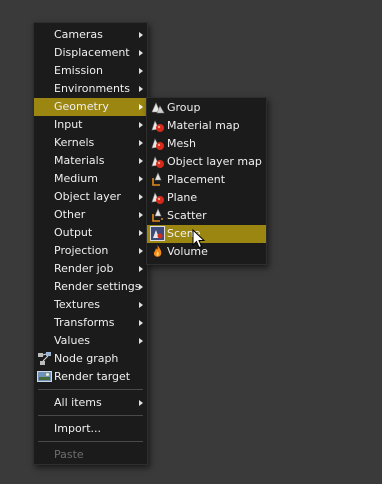 This screenshot has height=484, width=382. I want to click on scatter-icon, so click(157, 215).